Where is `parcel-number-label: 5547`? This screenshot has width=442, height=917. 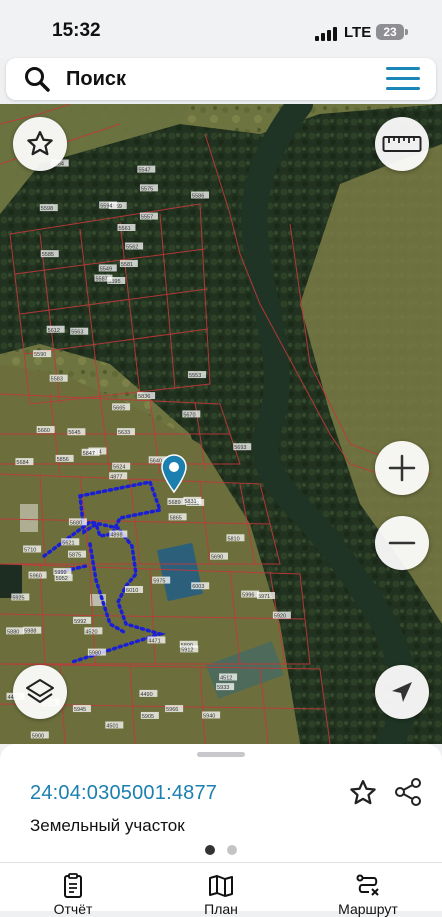 parcel-number-label: 5547 is located at coordinates (146, 169).